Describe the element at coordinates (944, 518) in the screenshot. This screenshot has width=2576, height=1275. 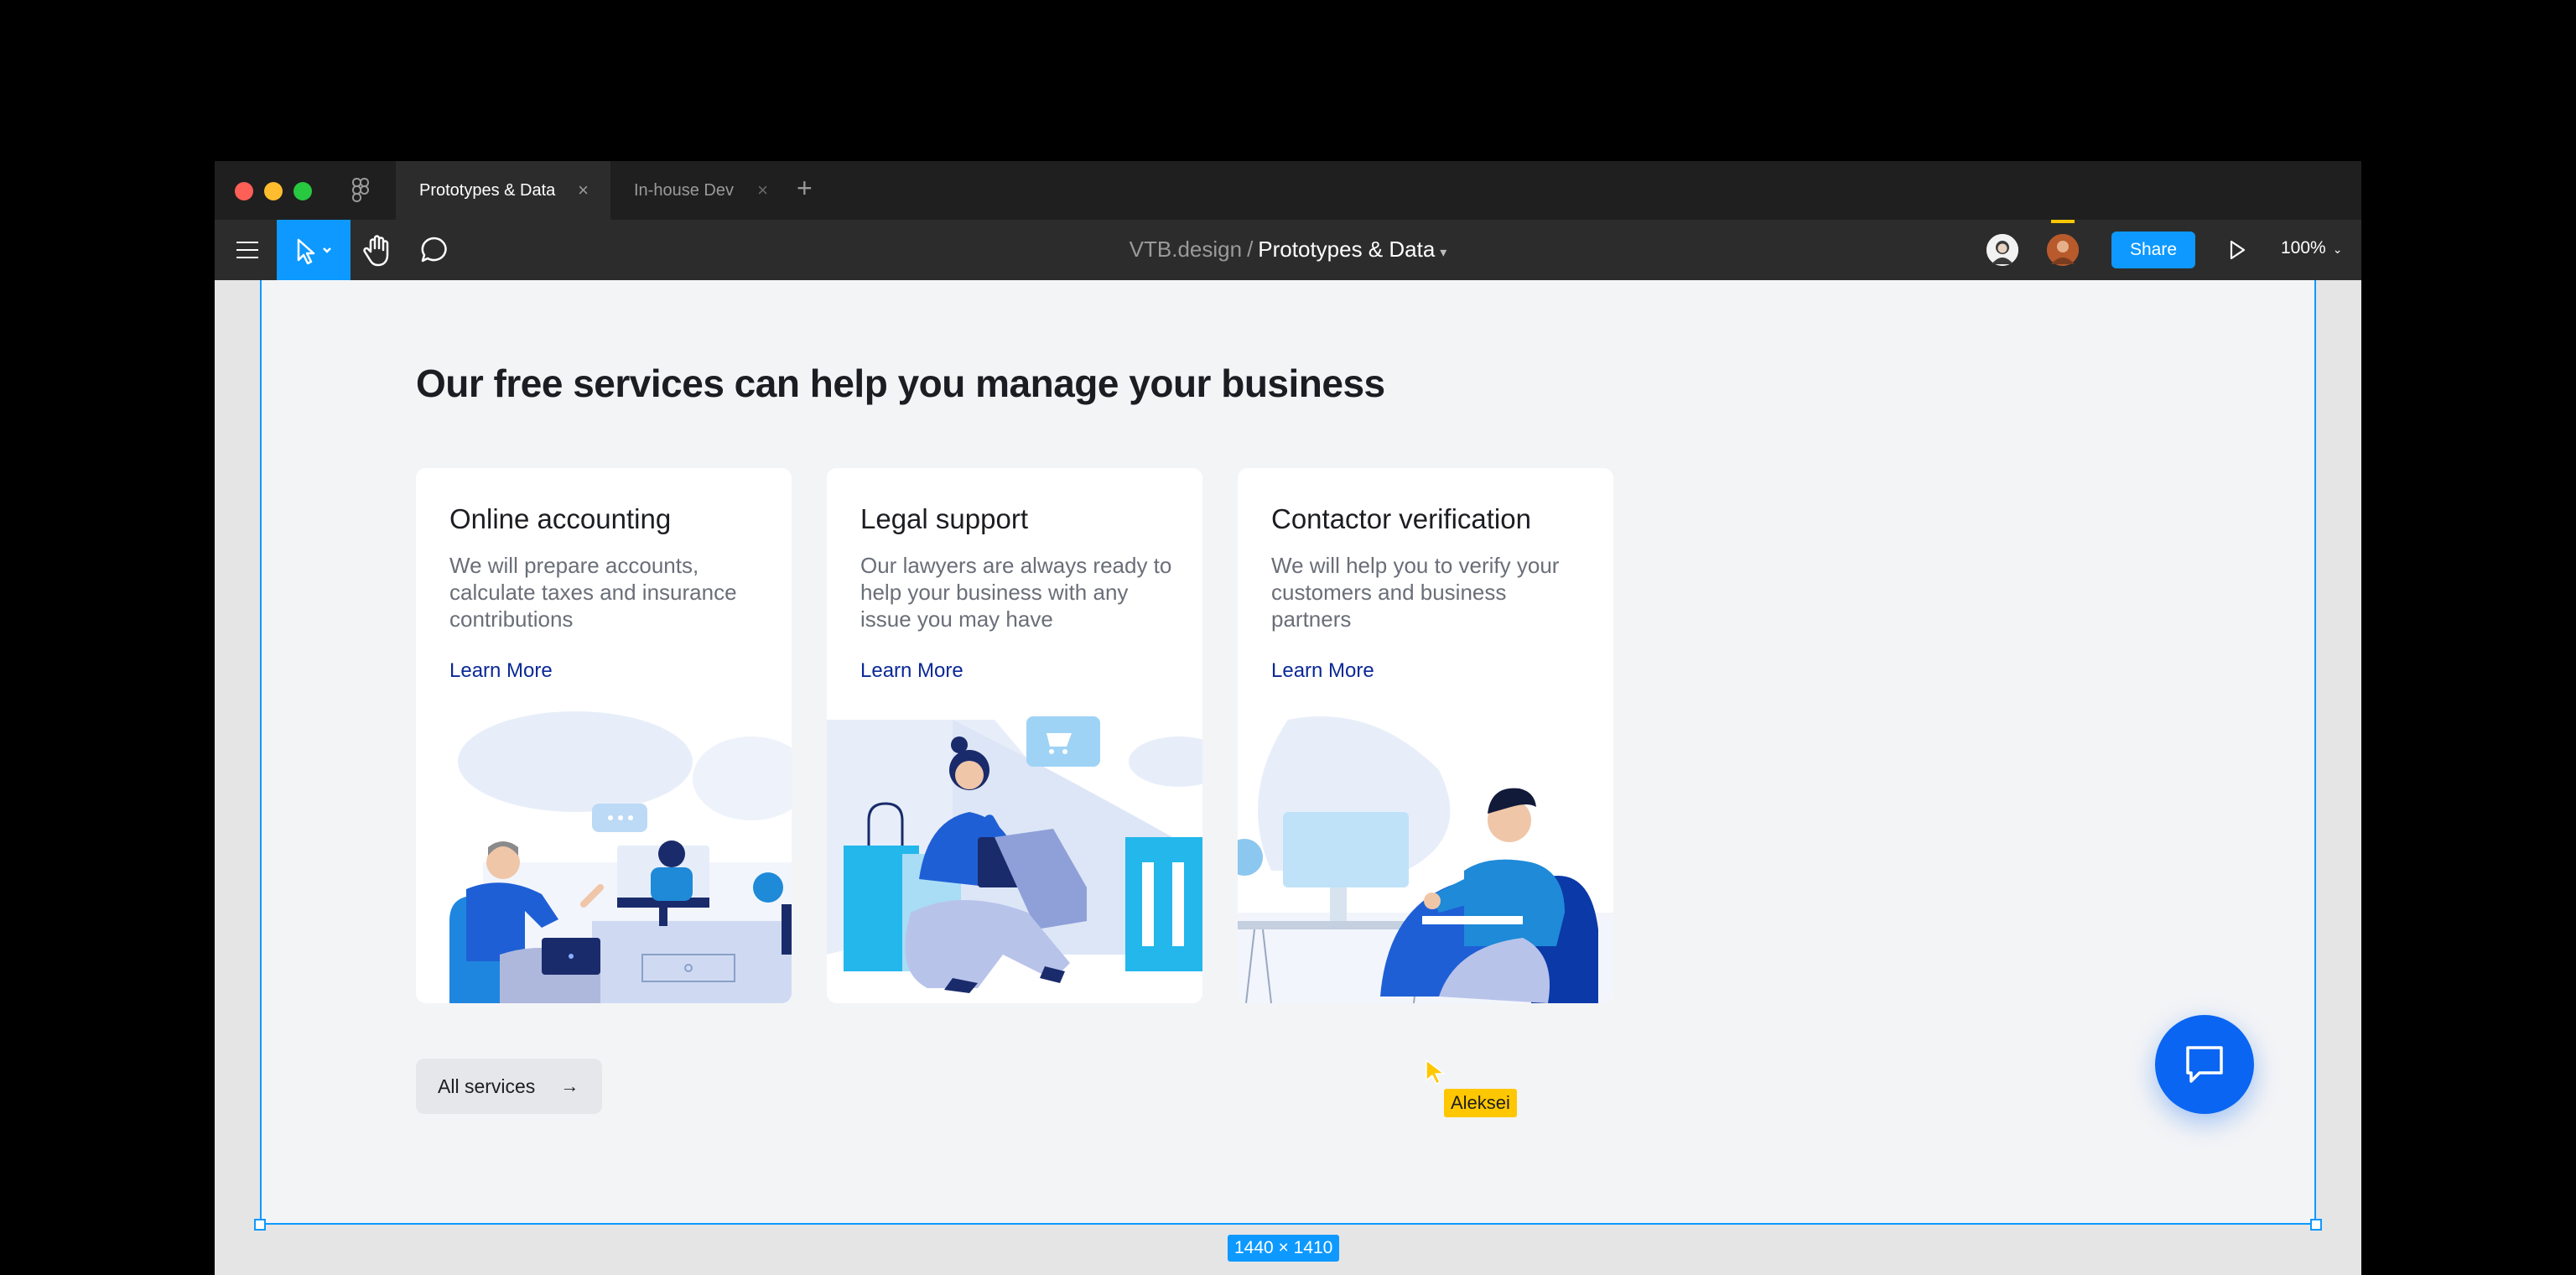
I see `card-title: Legal support` at that location.